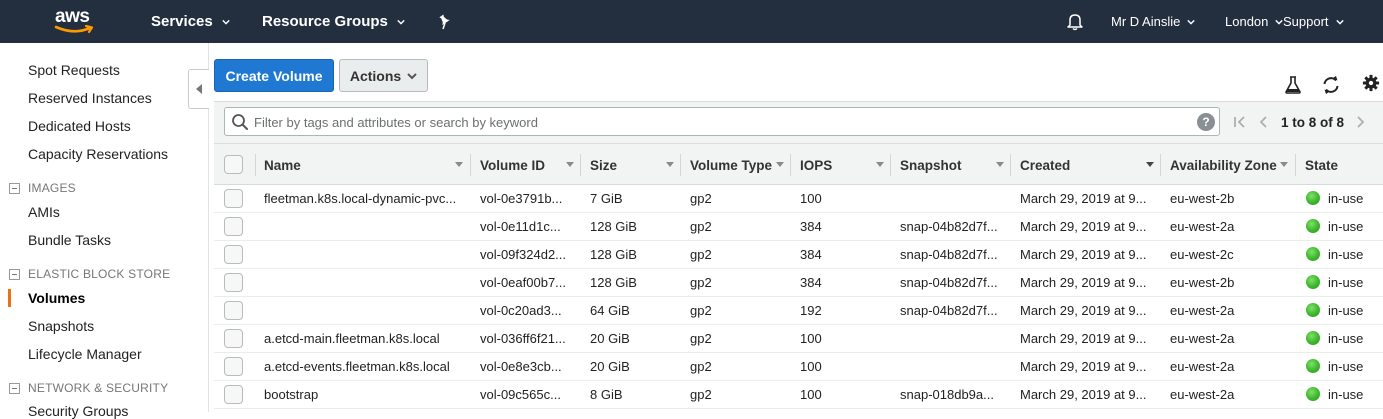 The width and height of the screenshot is (1383, 419). I want to click on sidebar-item-dedicated-hosts: Dedicated Hosts, so click(79, 126).